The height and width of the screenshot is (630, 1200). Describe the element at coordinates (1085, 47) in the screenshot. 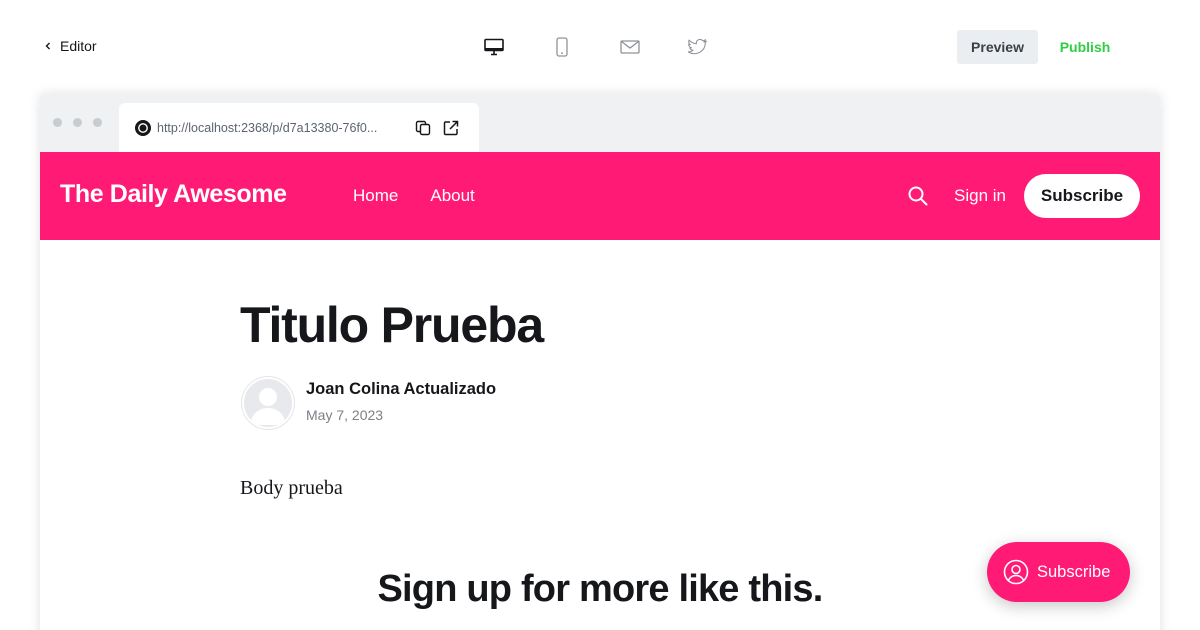

I see `publish-button: Publish` at that location.